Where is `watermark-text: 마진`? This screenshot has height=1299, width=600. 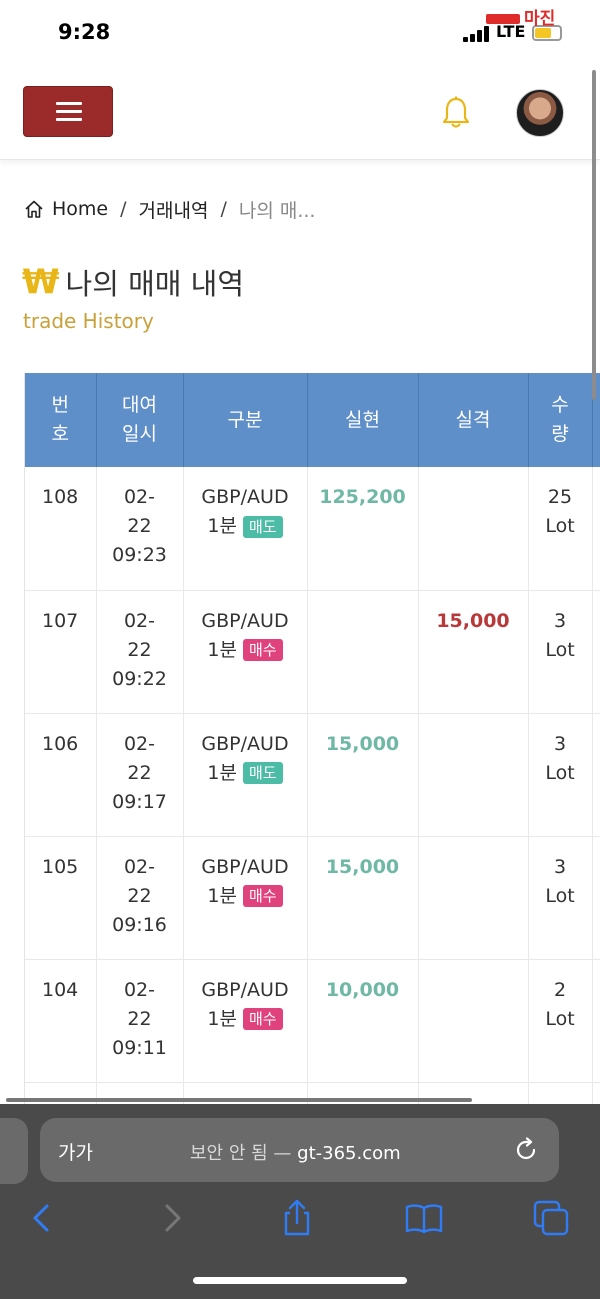 watermark-text: 마진 is located at coordinates (540, 19).